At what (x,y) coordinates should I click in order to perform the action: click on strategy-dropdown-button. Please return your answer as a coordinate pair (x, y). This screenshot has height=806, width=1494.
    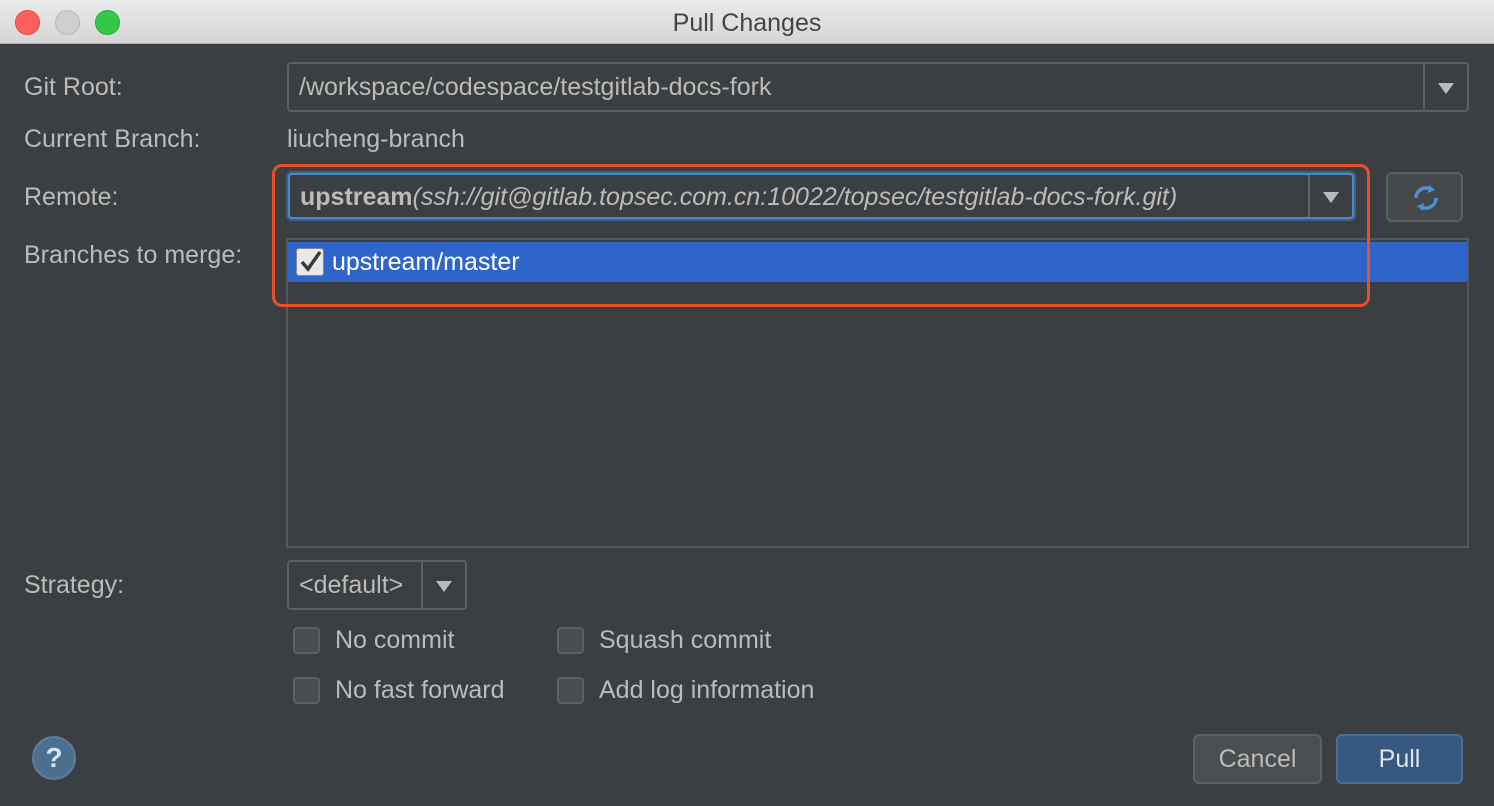
    Looking at the image, I should click on (443, 585).